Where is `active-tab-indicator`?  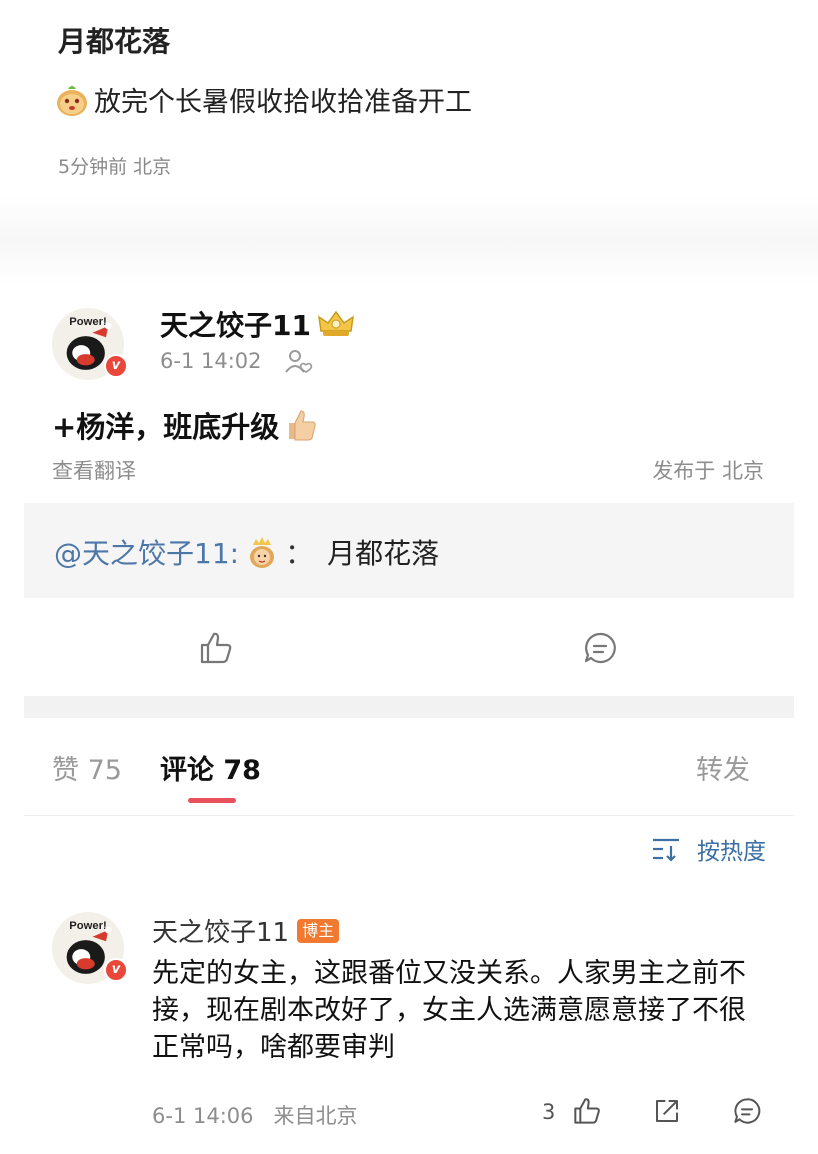
active-tab-indicator is located at coordinates (212, 800).